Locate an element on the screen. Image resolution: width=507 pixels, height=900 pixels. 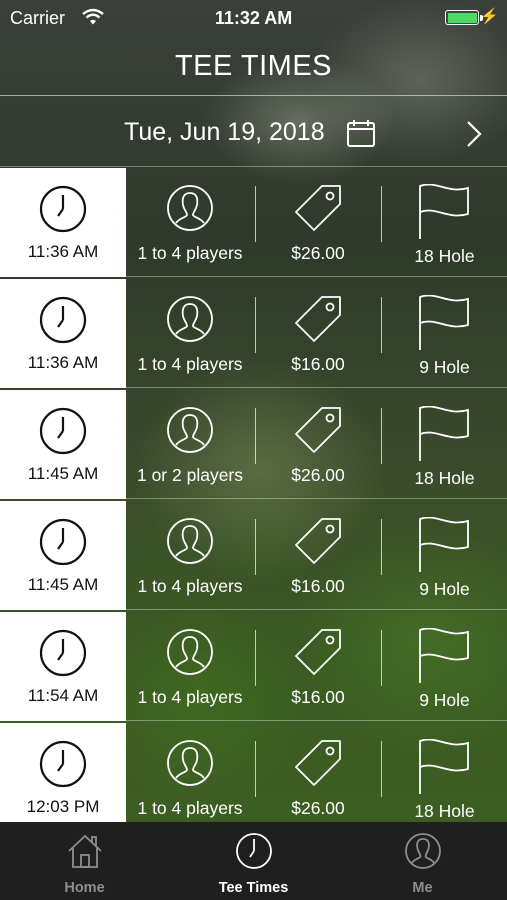
tab-tee-times: Tee Times is located at coordinates (253, 861).